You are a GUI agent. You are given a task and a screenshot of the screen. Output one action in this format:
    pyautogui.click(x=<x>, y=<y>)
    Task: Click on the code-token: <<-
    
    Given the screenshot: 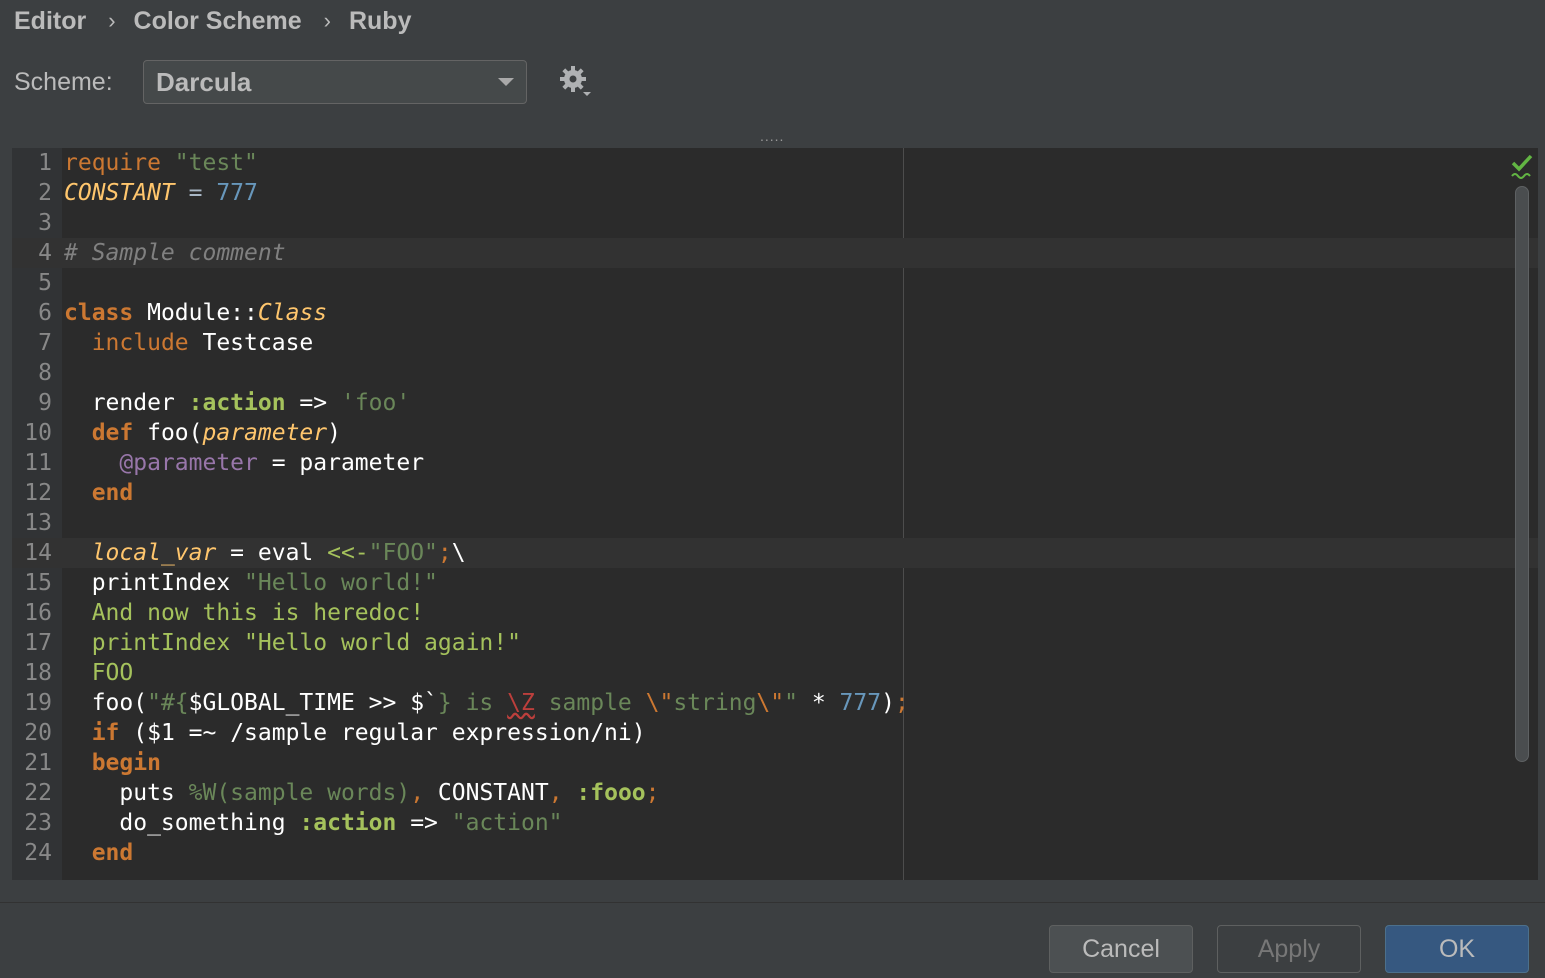 What is the action you would take?
    pyautogui.click(x=348, y=553)
    